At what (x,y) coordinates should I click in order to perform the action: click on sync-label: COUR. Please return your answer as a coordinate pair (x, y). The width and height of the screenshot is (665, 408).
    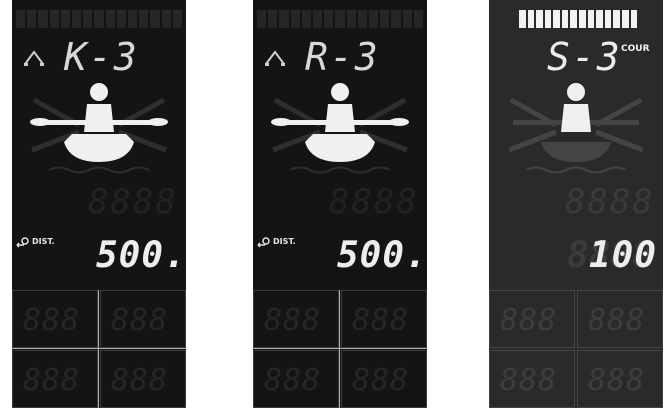
    Looking at the image, I should click on (635, 49).